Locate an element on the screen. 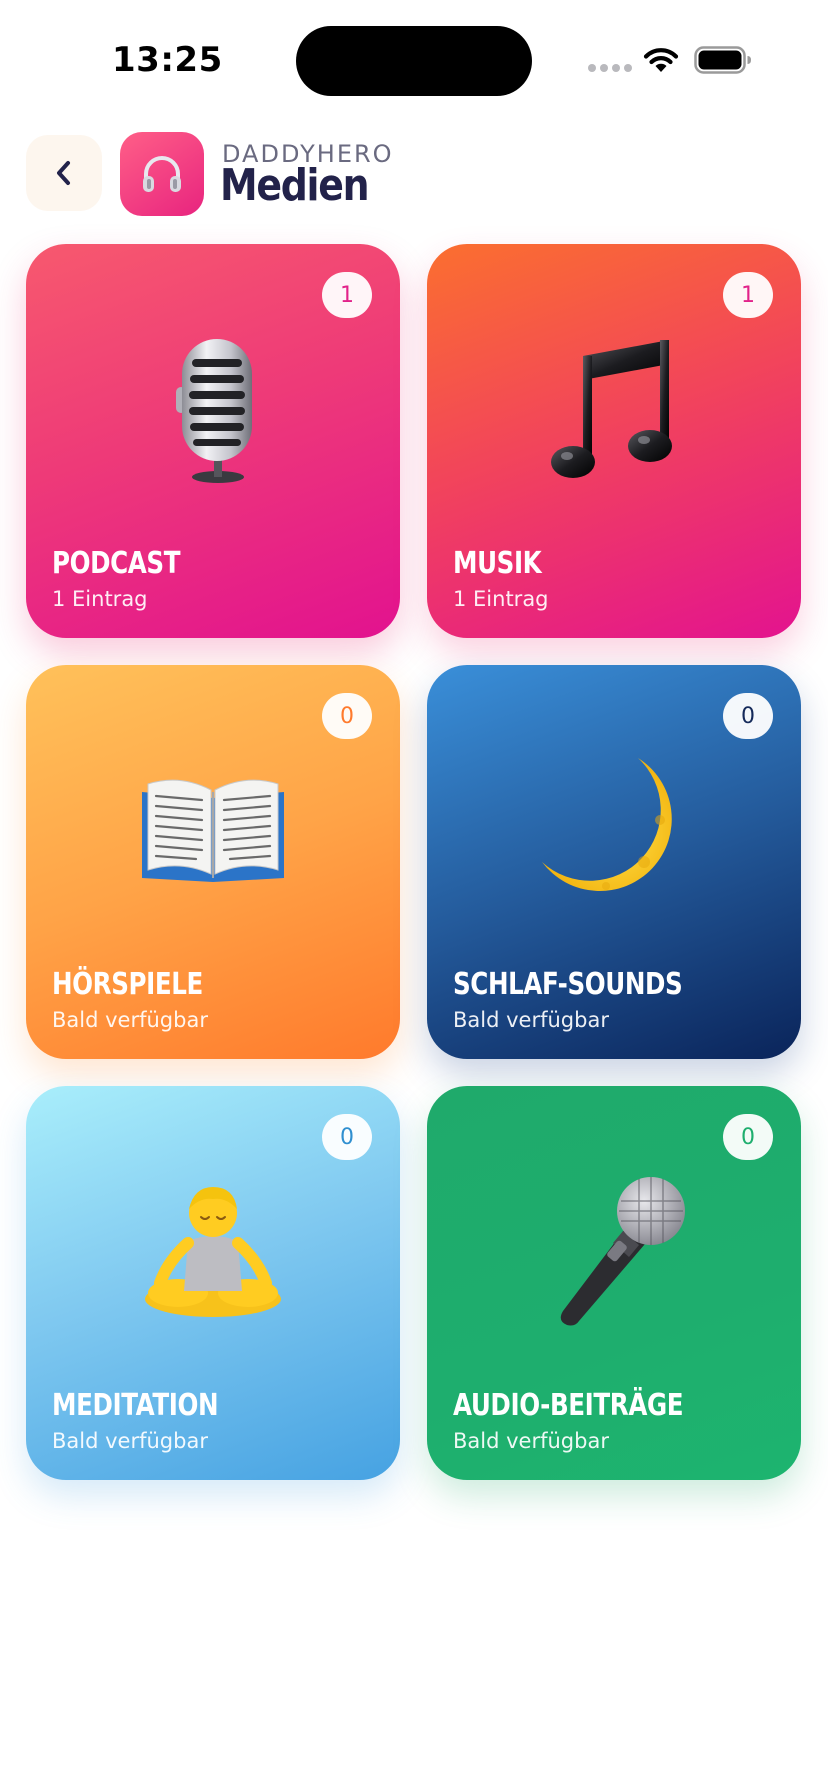  card-title: PODCAST is located at coordinates (116, 563).